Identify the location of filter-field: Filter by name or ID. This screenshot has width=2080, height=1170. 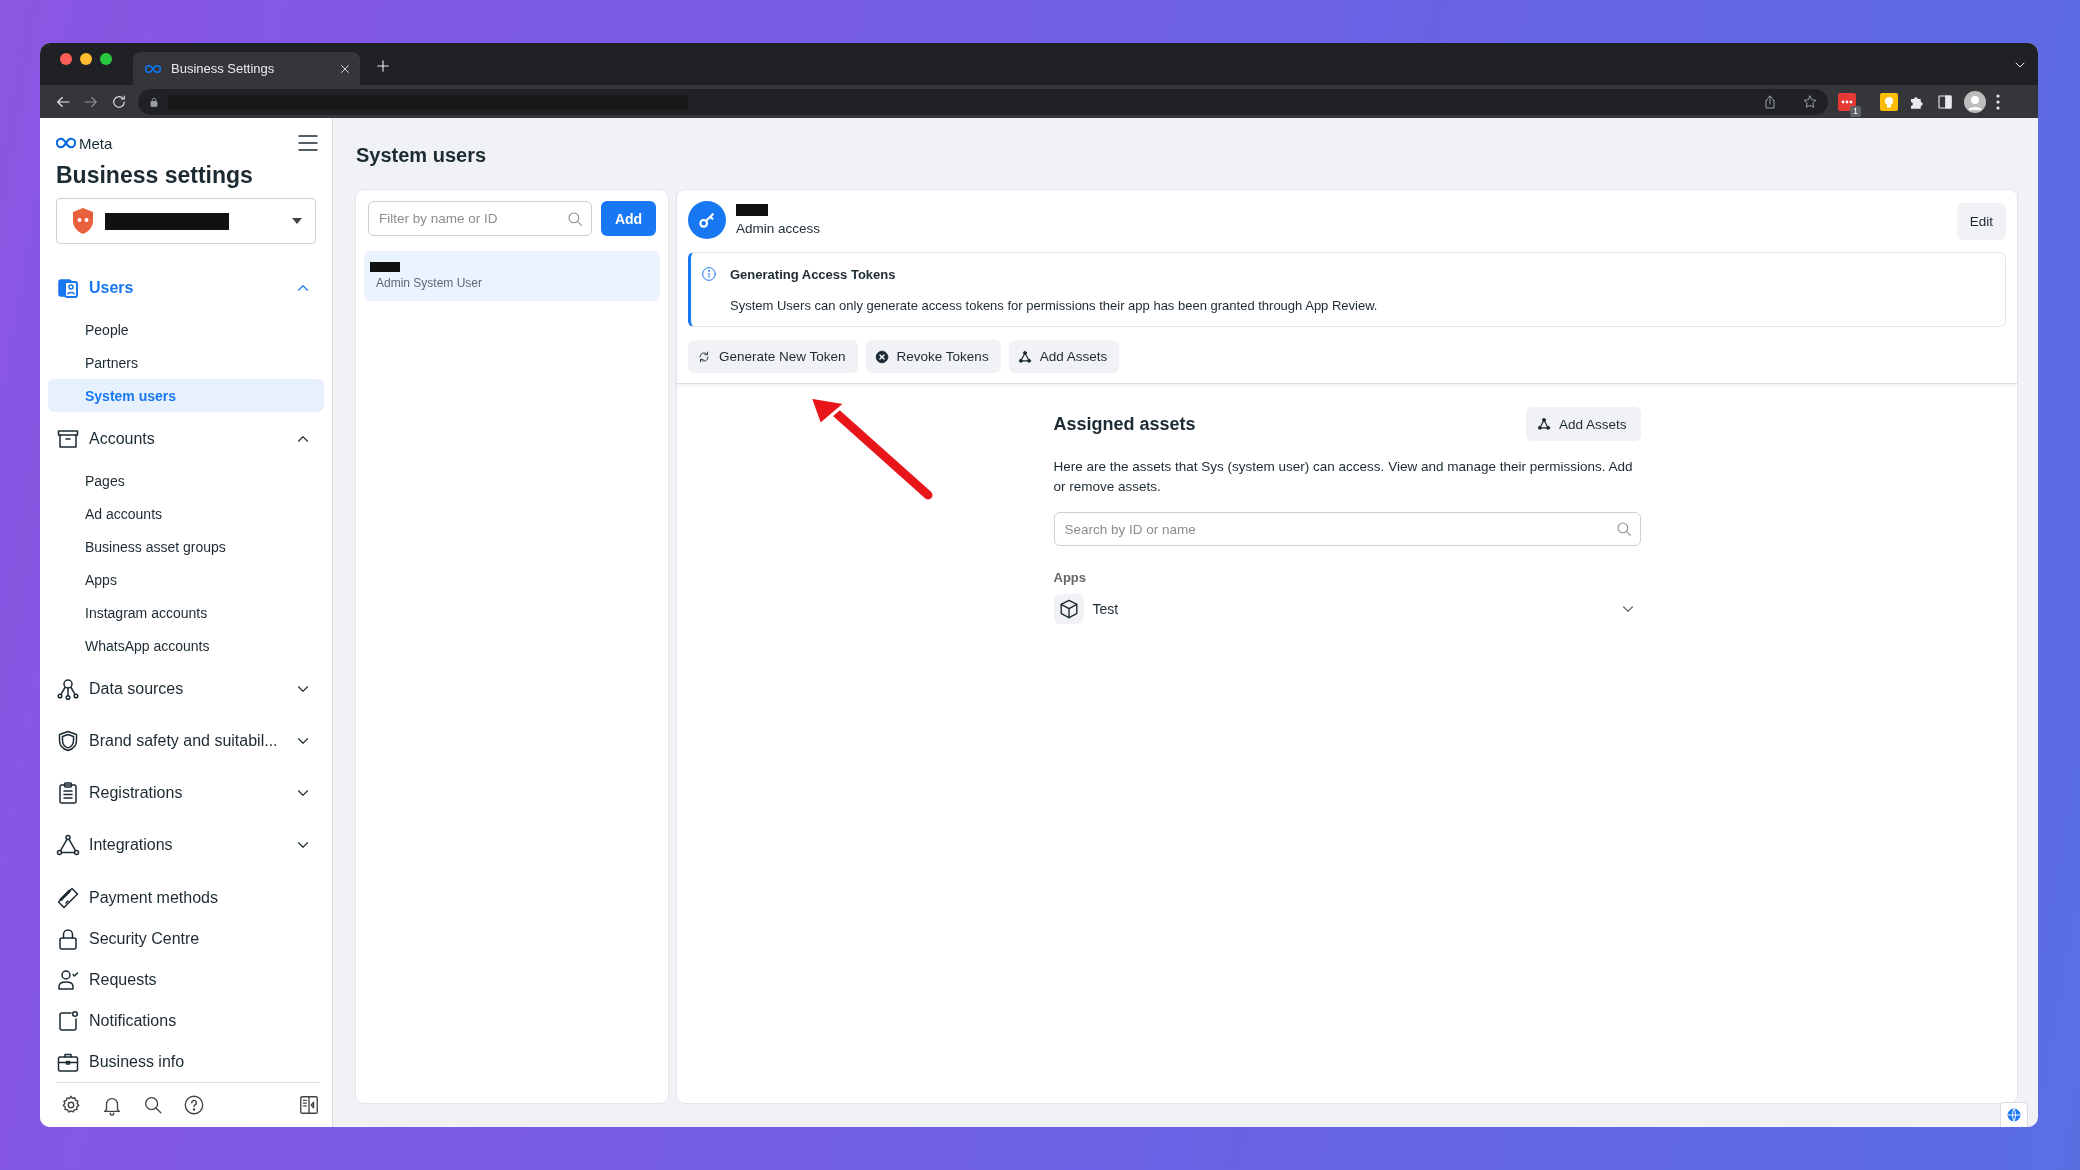
(480, 218).